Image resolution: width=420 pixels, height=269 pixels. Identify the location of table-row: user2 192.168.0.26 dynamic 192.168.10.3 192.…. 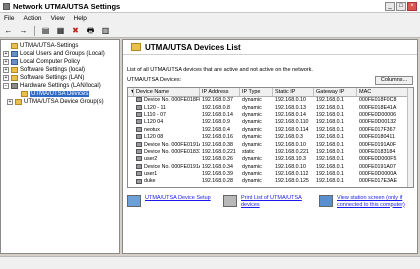
(270, 159).